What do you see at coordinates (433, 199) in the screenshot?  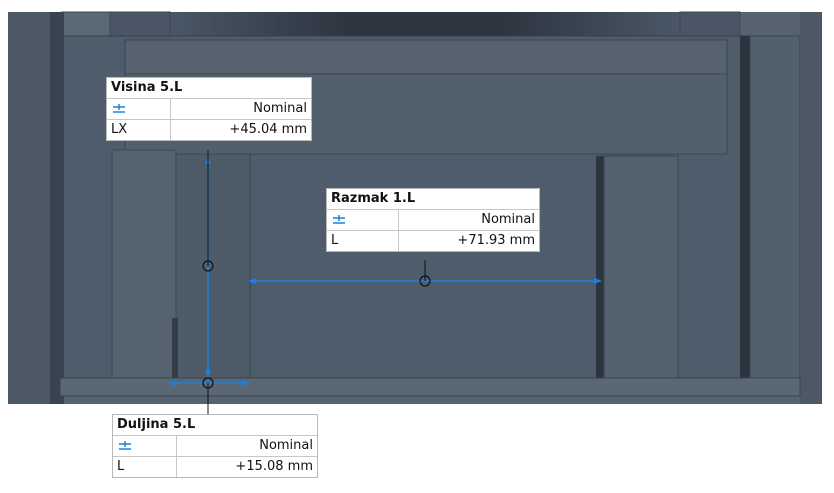 I see `annotation-title: Razmak 1.L` at bounding box center [433, 199].